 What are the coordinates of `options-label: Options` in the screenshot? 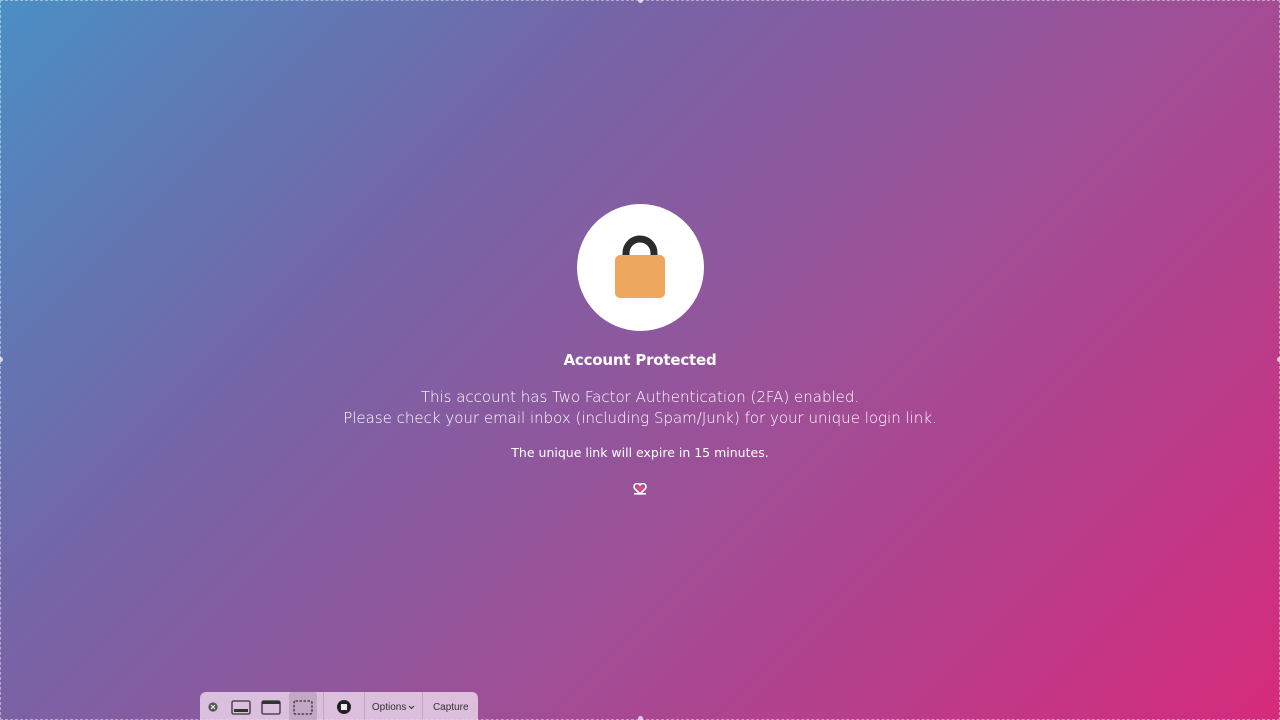 It's located at (389, 707).